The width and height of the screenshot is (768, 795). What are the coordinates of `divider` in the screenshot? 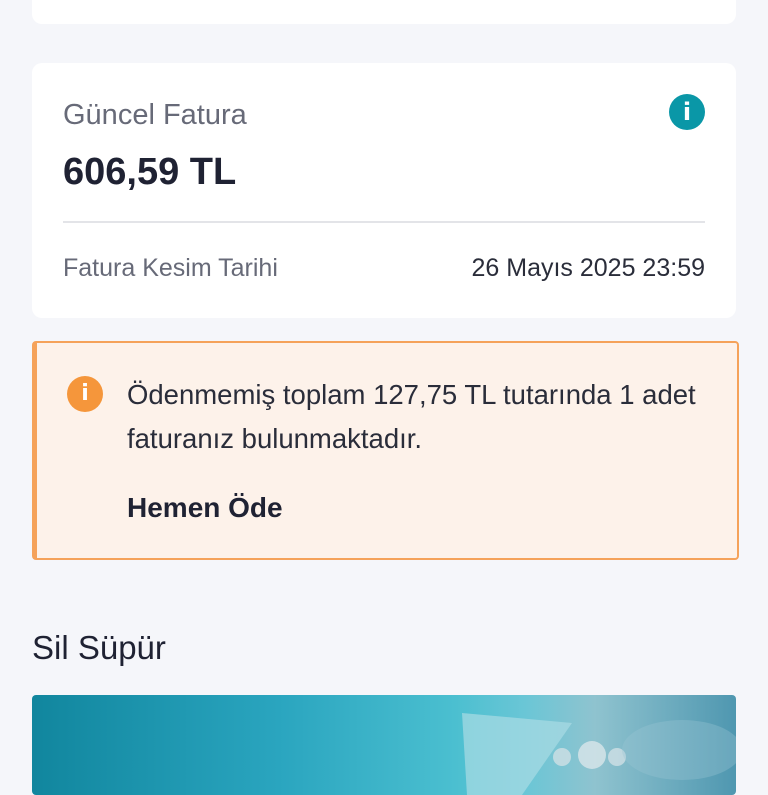 It's located at (384, 222).